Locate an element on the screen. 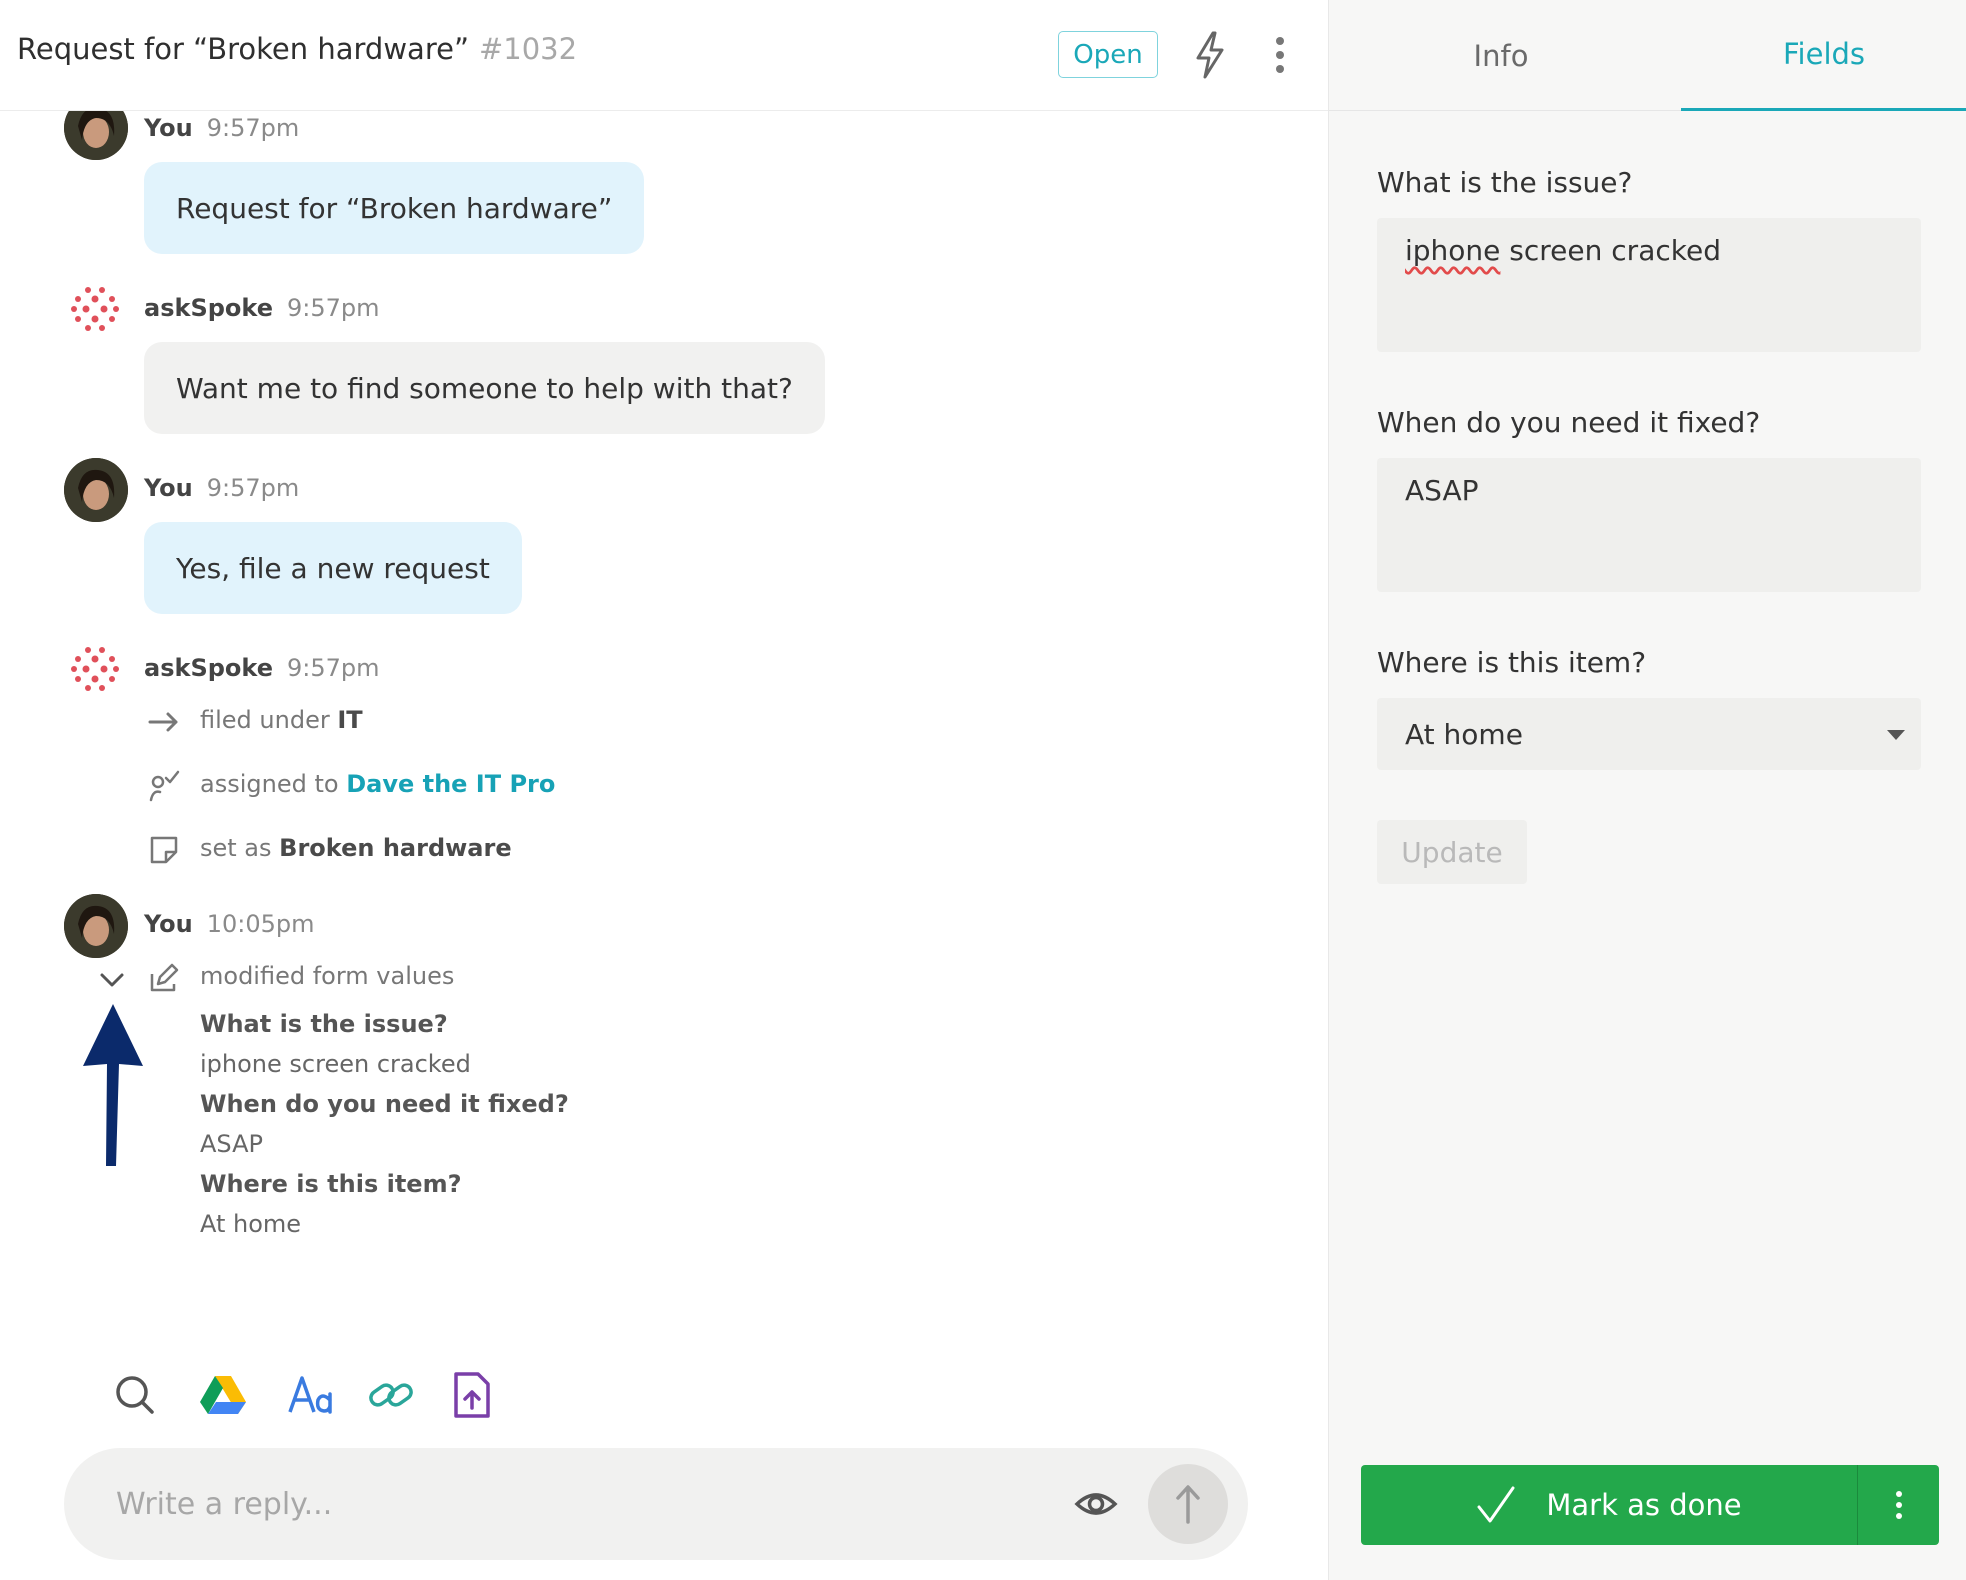 The height and width of the screenshot is (1580, 1966). status-badge: Open is located at coordinates (1108, 54).